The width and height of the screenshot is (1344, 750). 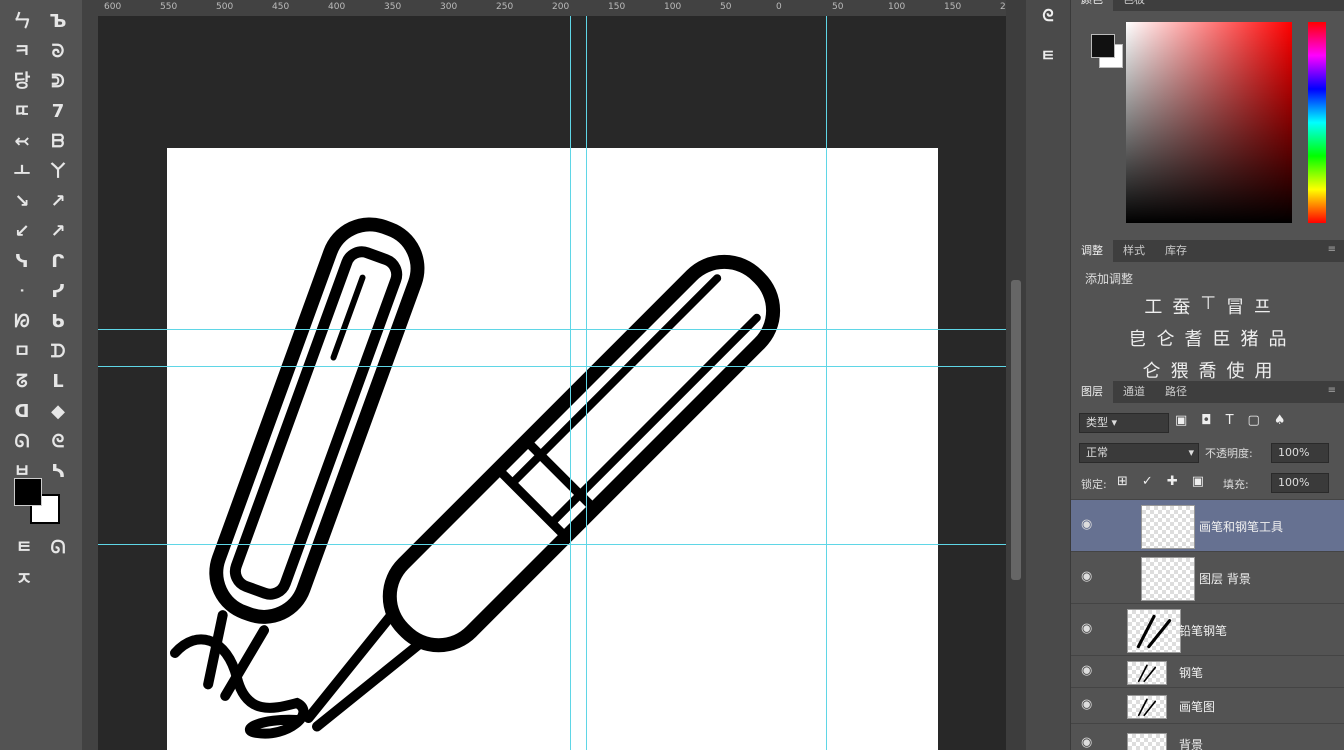 What do you see at coordinates (1235, 306) in the screenshot?
I see `adjustment-icon: 冒` at bounding box center [1235, 306].